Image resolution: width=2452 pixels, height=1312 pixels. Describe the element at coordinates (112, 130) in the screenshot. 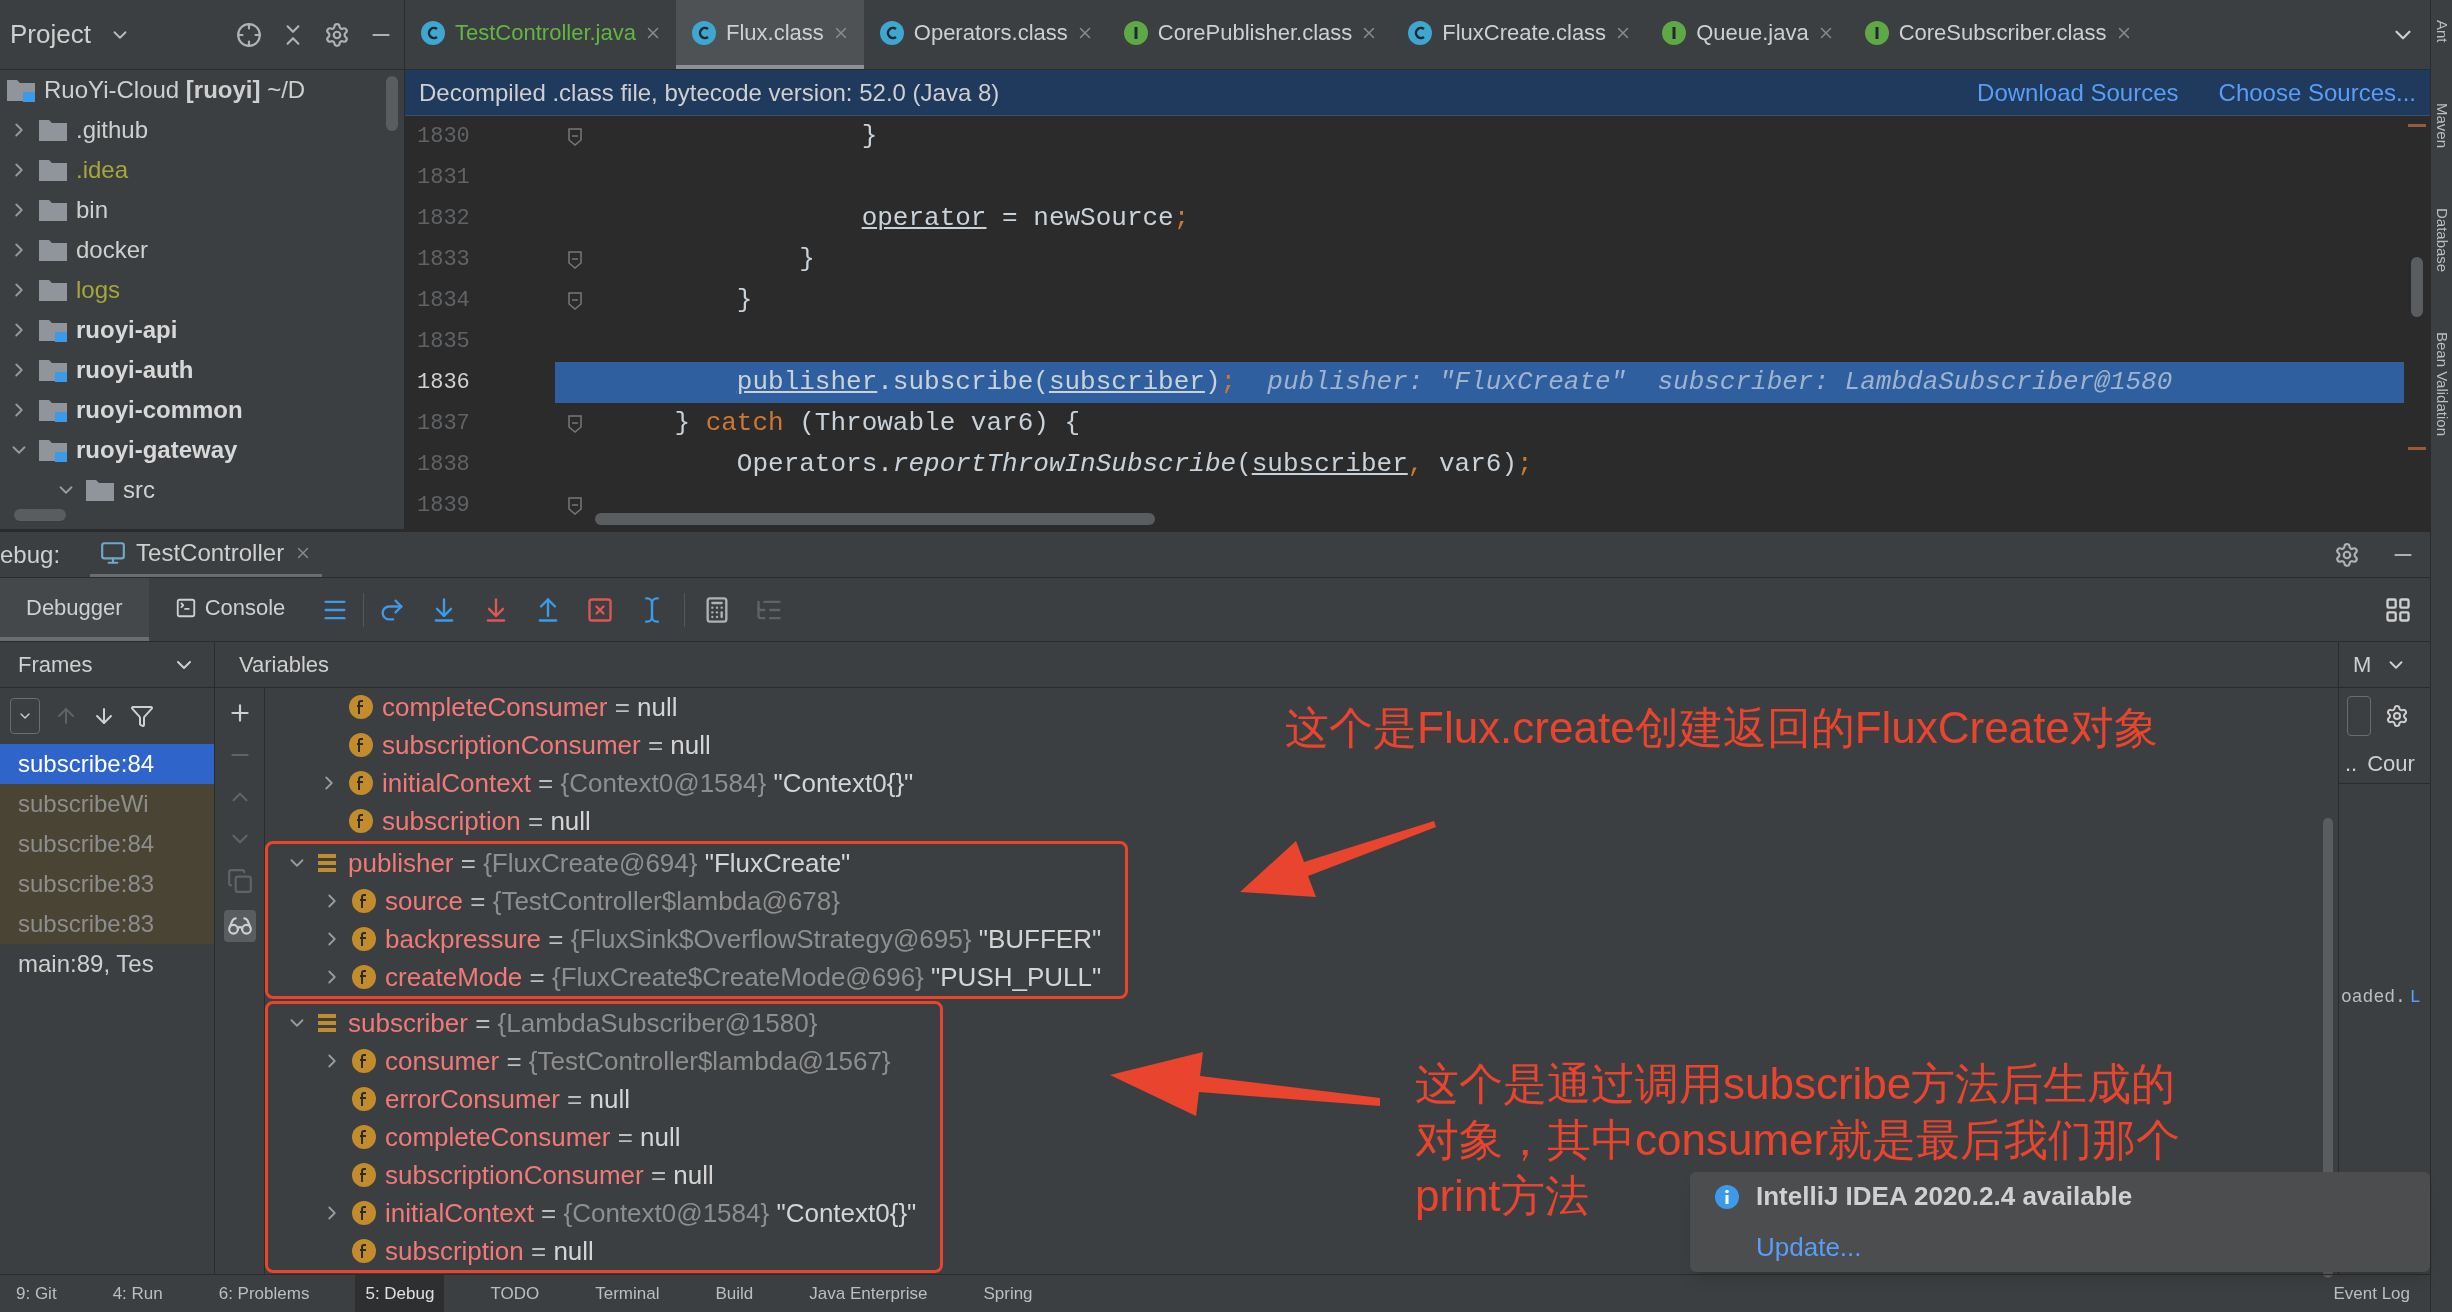

I see `tree-item: .github` at that location.